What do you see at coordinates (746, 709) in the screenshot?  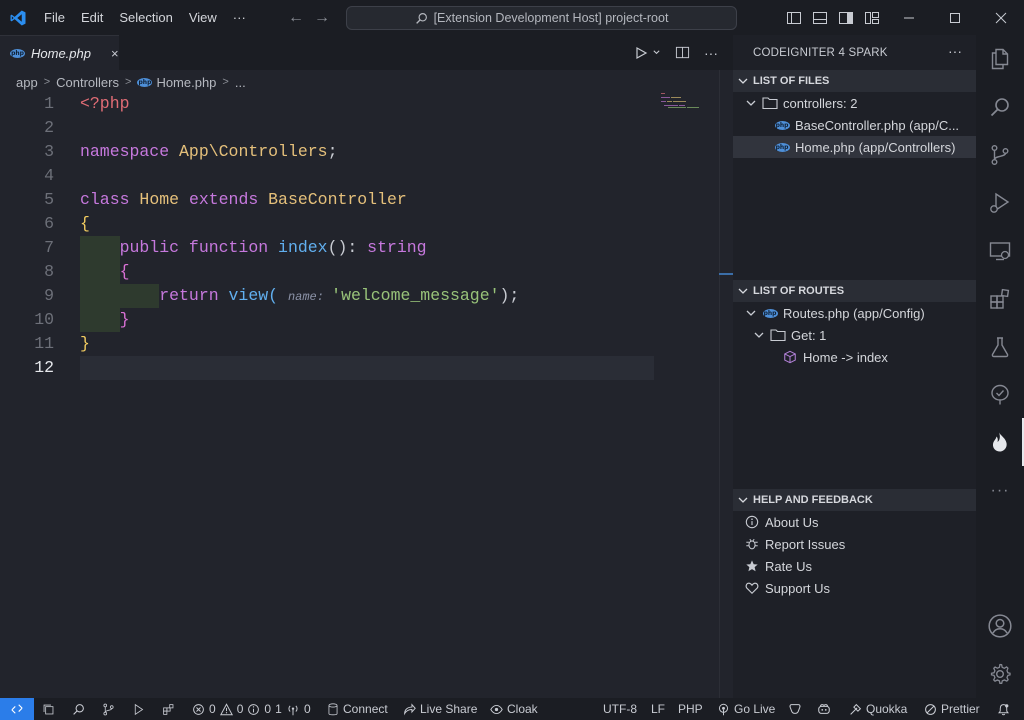 I see `go-live-button: Go Live` at bounding box center [746, 709].